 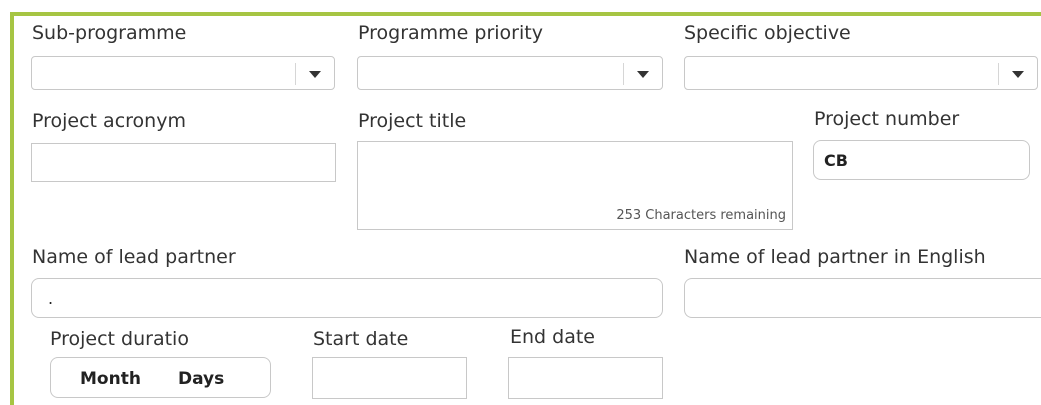 I want to click on lead-partner-name-en-input, so click(x=862, y=298).